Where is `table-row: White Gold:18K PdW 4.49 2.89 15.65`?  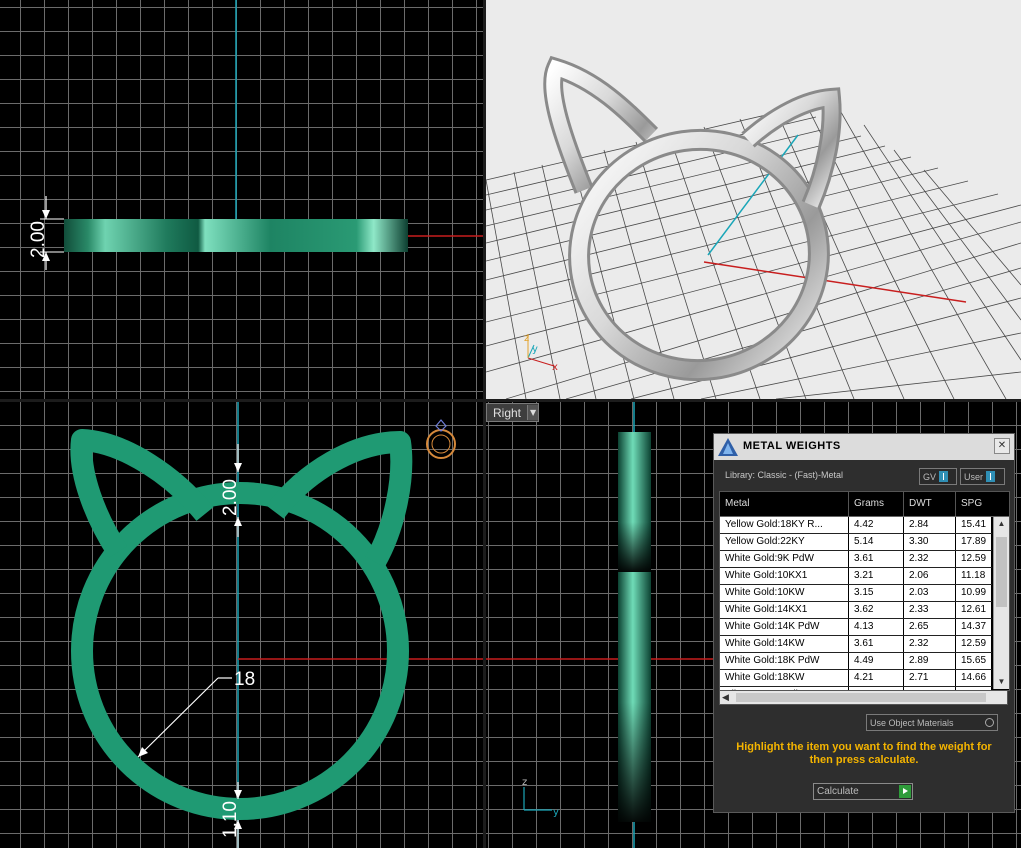 table-row: White Gold:18K PdW 4.49 2.89 15.65 is located at coordinates (856, 661).